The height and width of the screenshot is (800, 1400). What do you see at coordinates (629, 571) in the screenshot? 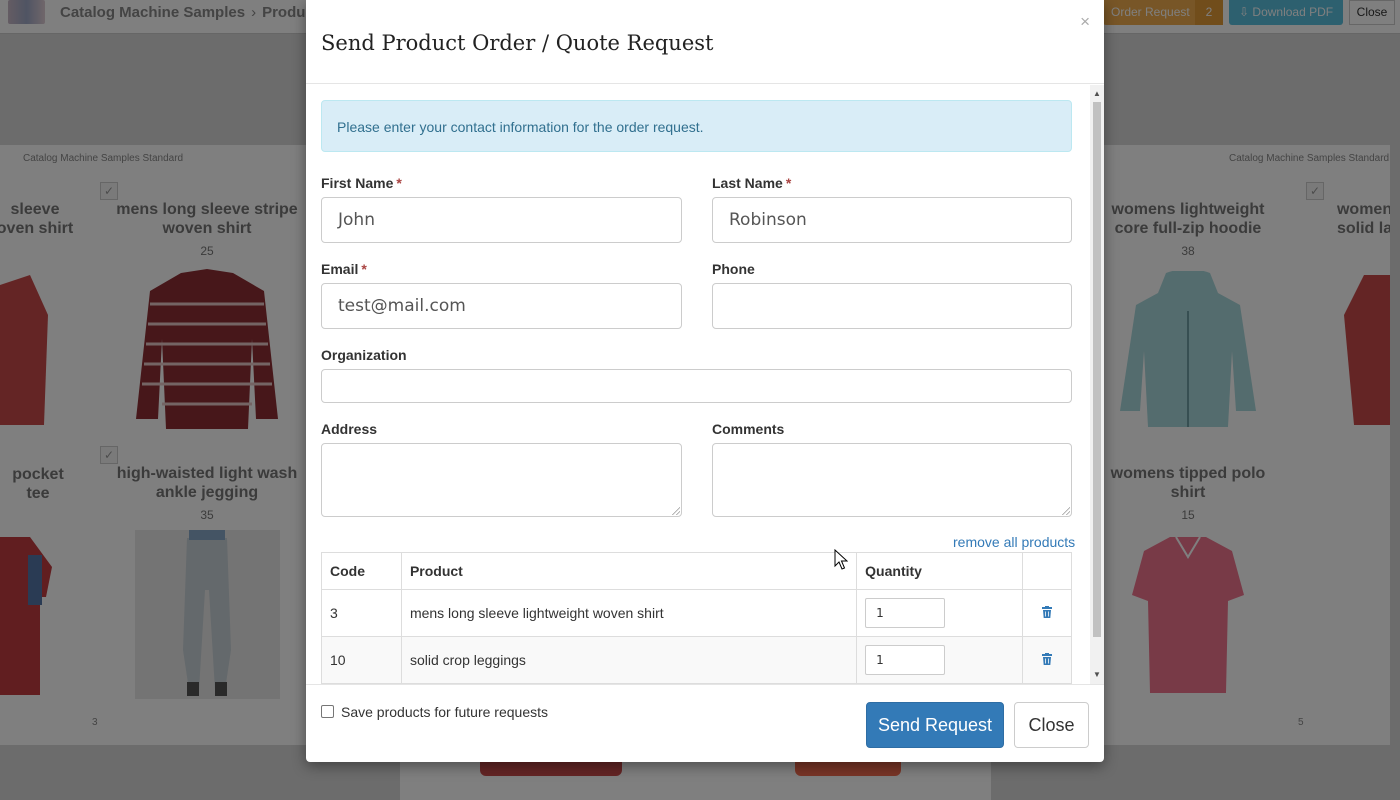
I see `column-header-product: Product` at bounding box center [629, 571].